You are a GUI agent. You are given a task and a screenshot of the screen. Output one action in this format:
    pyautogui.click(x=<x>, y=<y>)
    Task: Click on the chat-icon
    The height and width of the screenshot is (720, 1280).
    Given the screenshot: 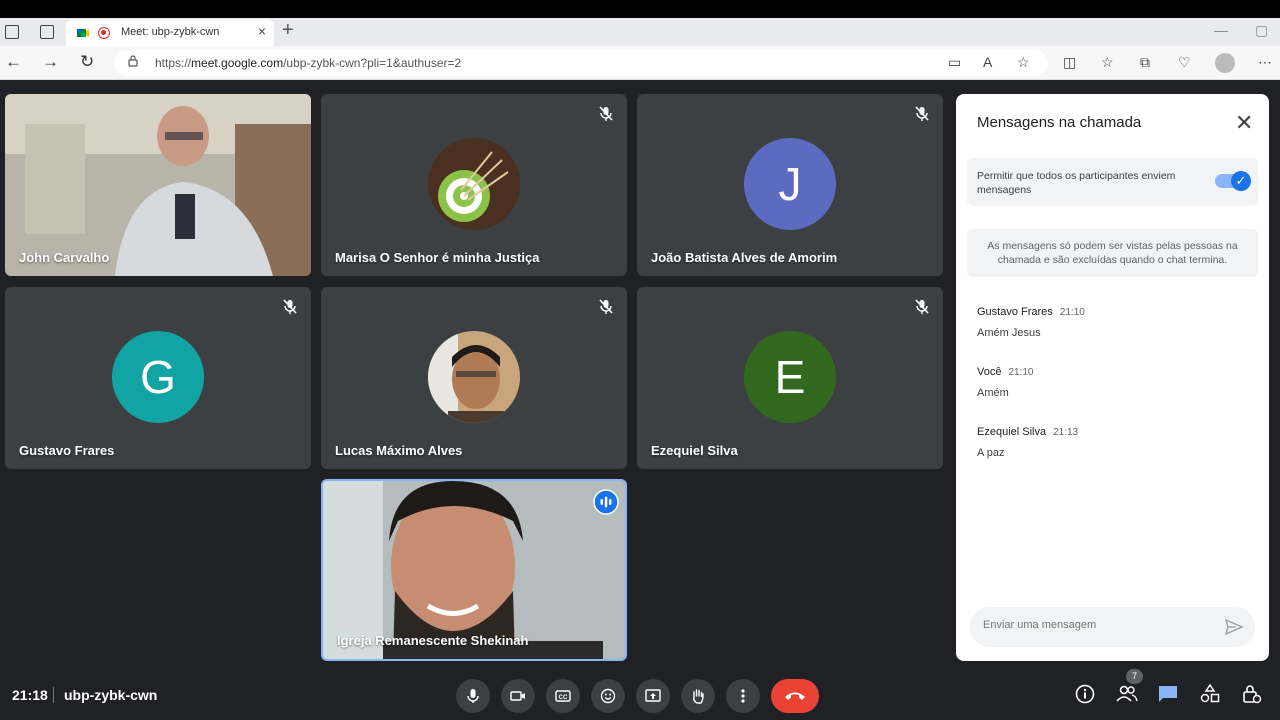 What is the action you would take?
    pyautogui.click(x=1168, y=694)
    